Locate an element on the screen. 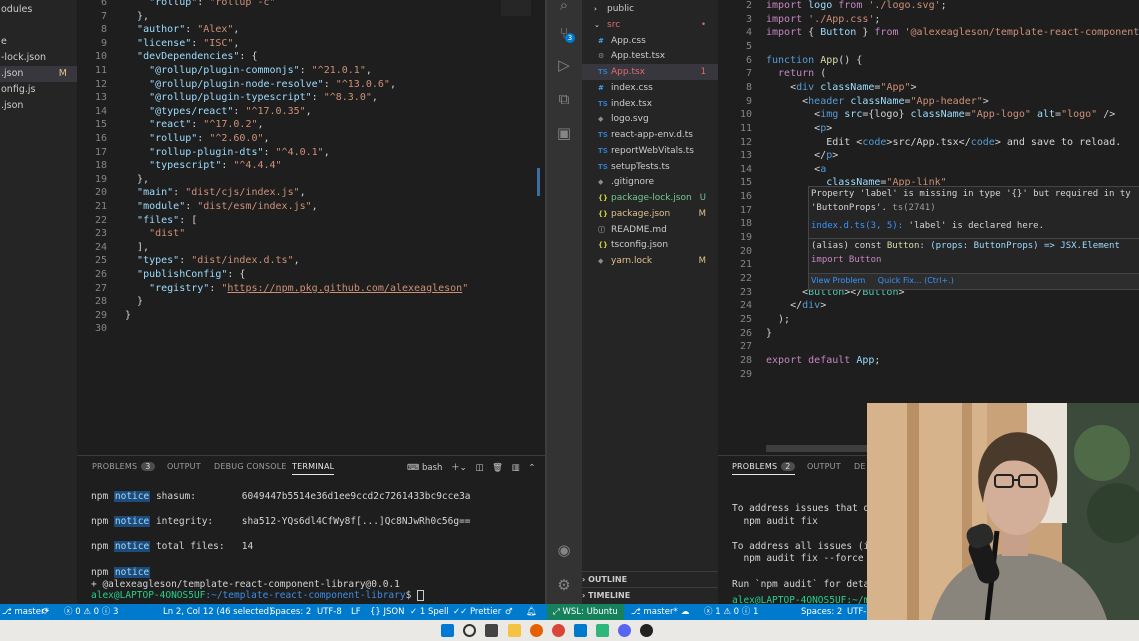  outline-section: › OUTLINE is located at coordinates (650, 579).